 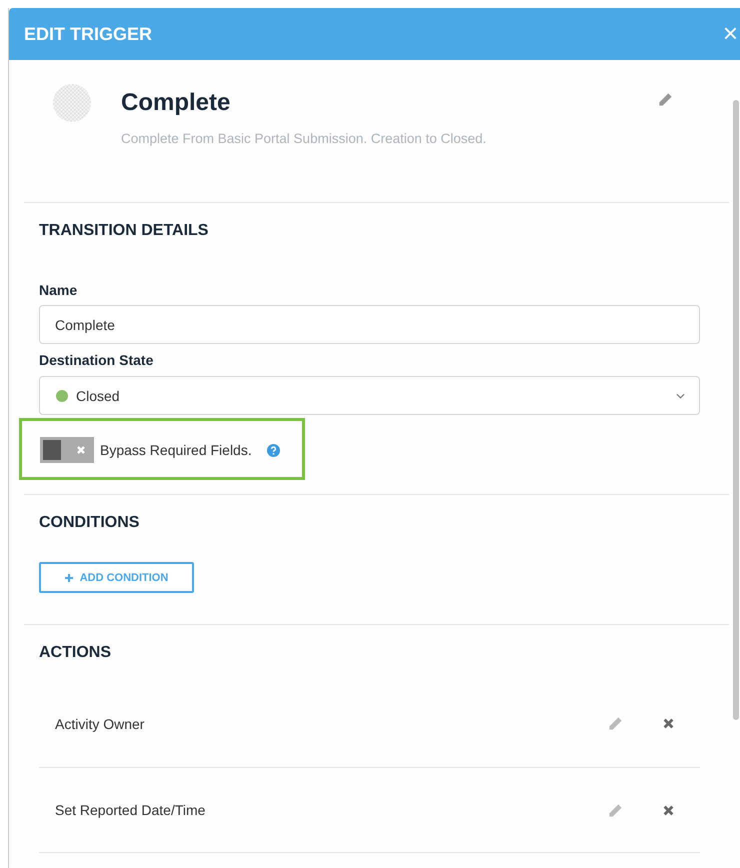 What do you see at coordinates (68, 578) in the screenshot?
I see `plus-icon` at bounding box center [68, 578].